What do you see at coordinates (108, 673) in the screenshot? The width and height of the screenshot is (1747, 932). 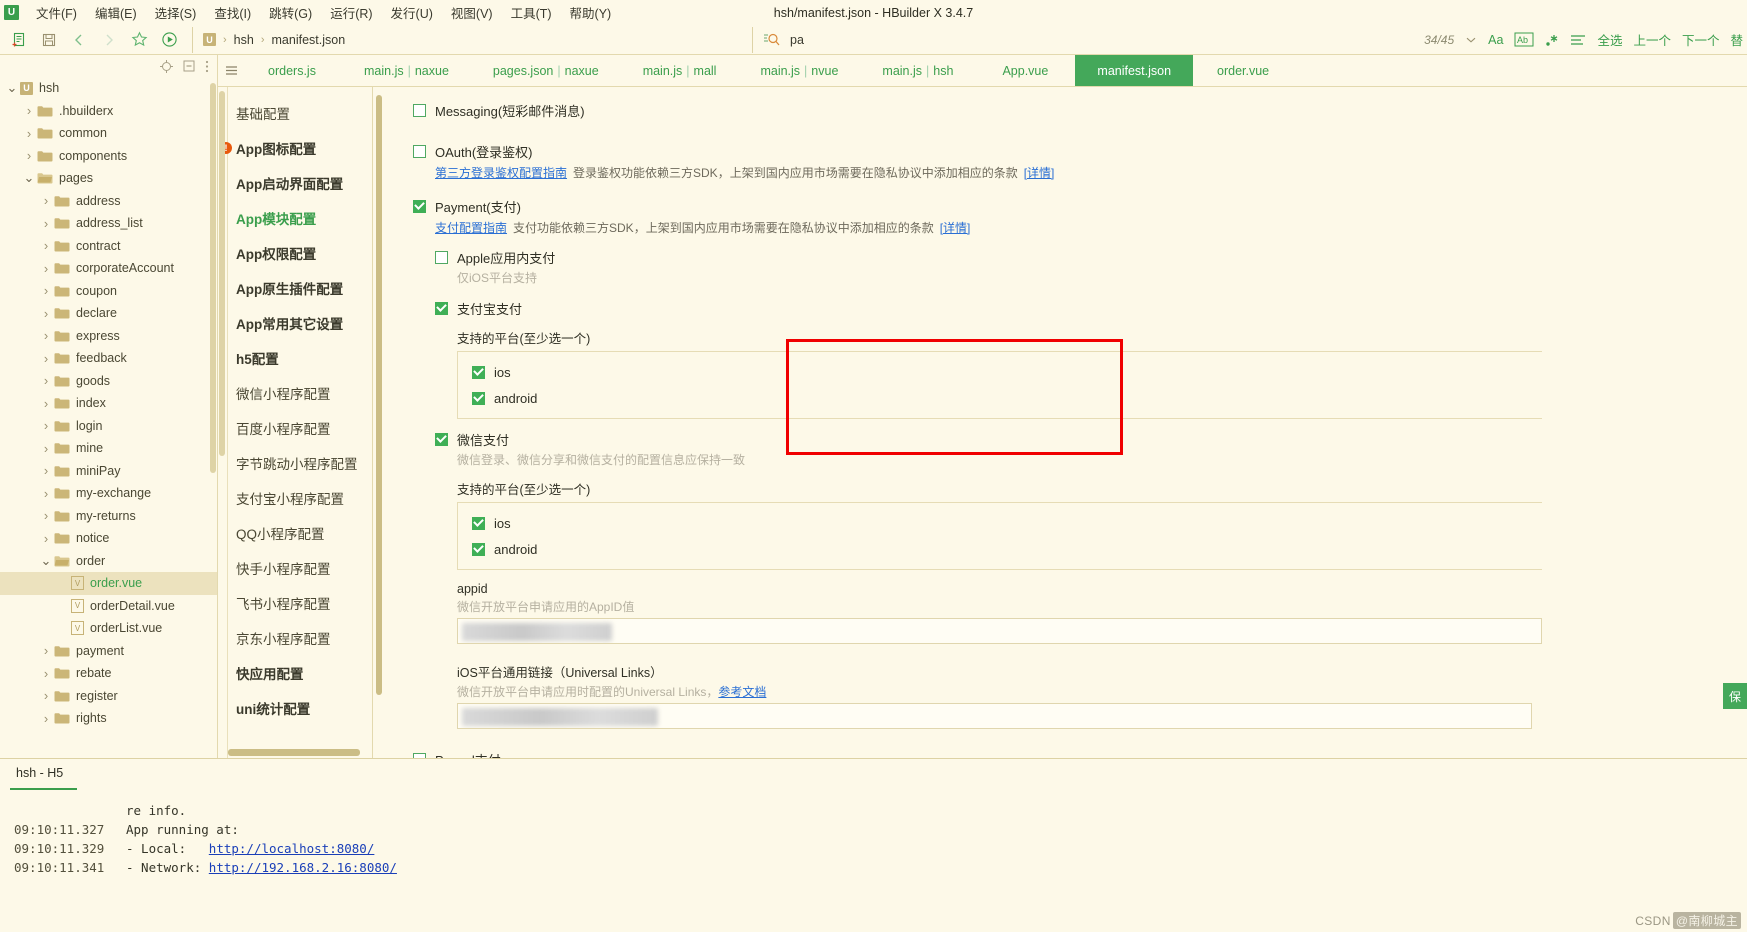 I see `file-tree-item: › rebate` at bounding box center [108, 673].